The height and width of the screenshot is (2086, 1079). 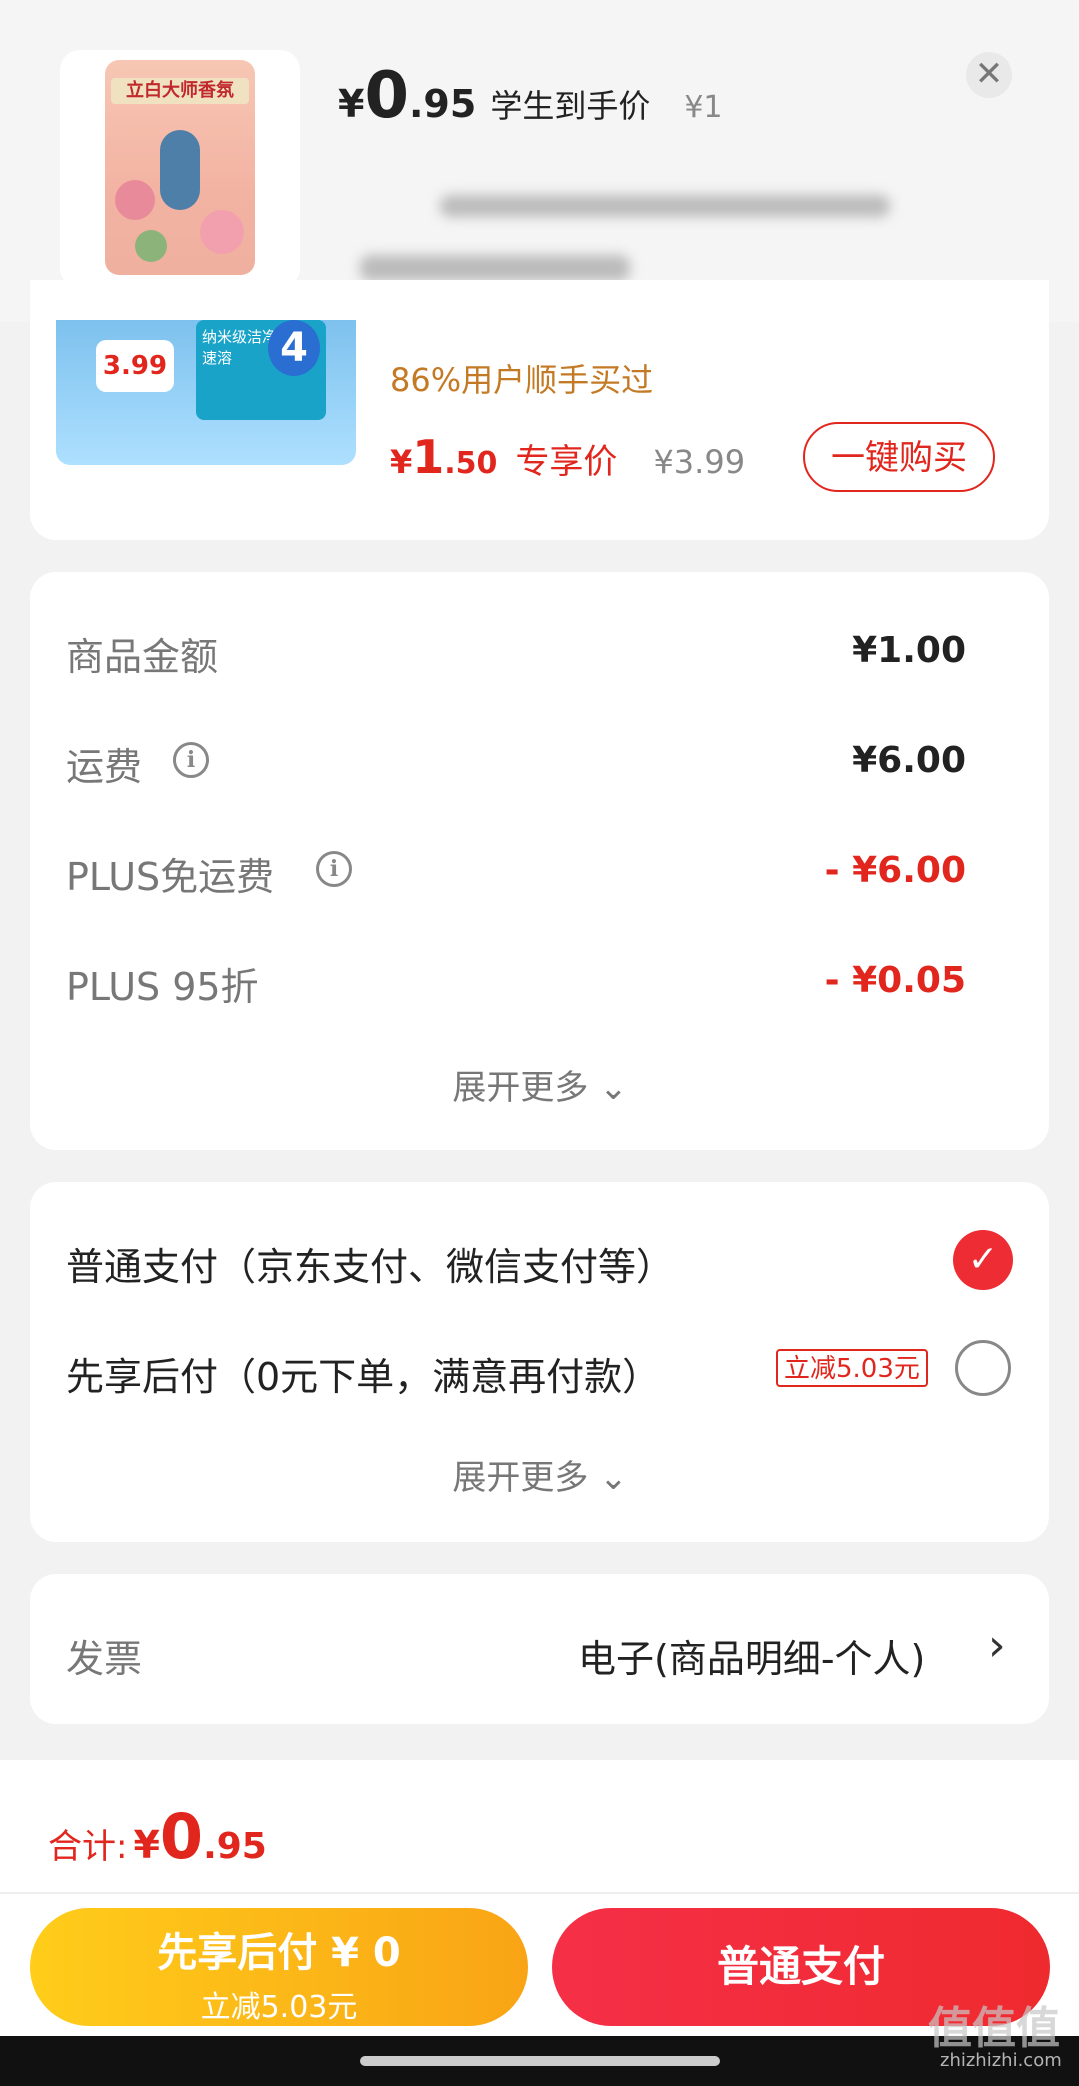 What do you see at coordinates (88, 1847) in the screenshot?
I see `total-label: 合计:` at bounding box center [88, 1847].